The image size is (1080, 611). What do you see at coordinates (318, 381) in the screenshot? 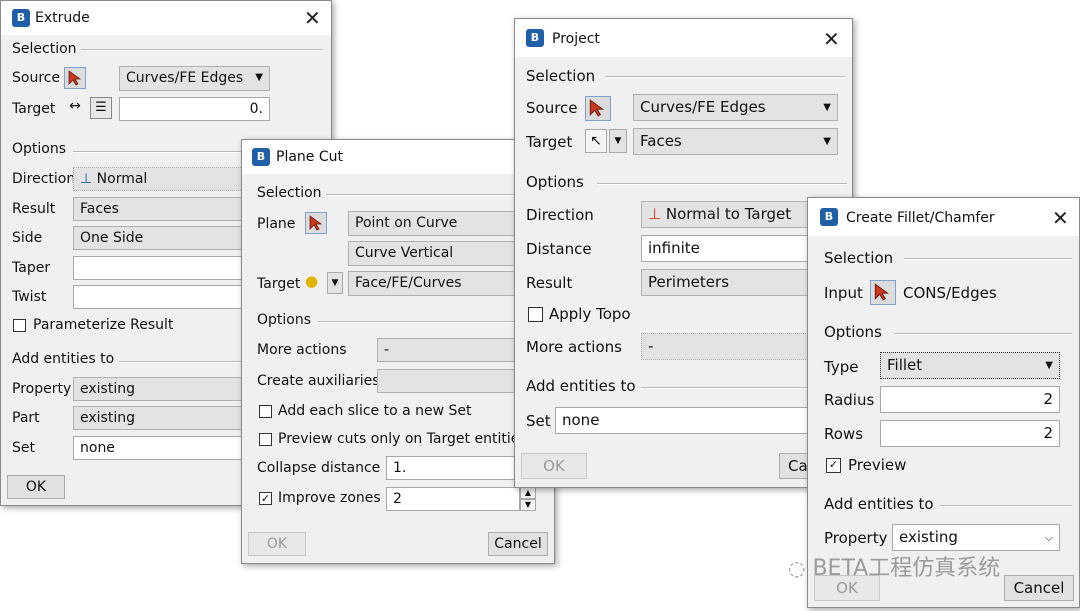
I see `create-auxiliaries-label: Create auxiliaries` at bounding box center [318, 381].